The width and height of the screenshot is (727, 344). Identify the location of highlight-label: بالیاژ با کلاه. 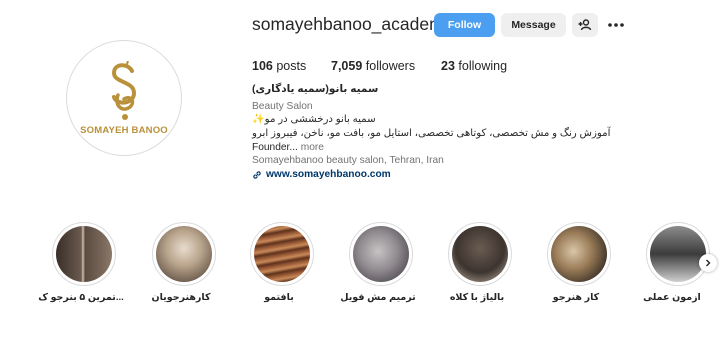
(477, 297).